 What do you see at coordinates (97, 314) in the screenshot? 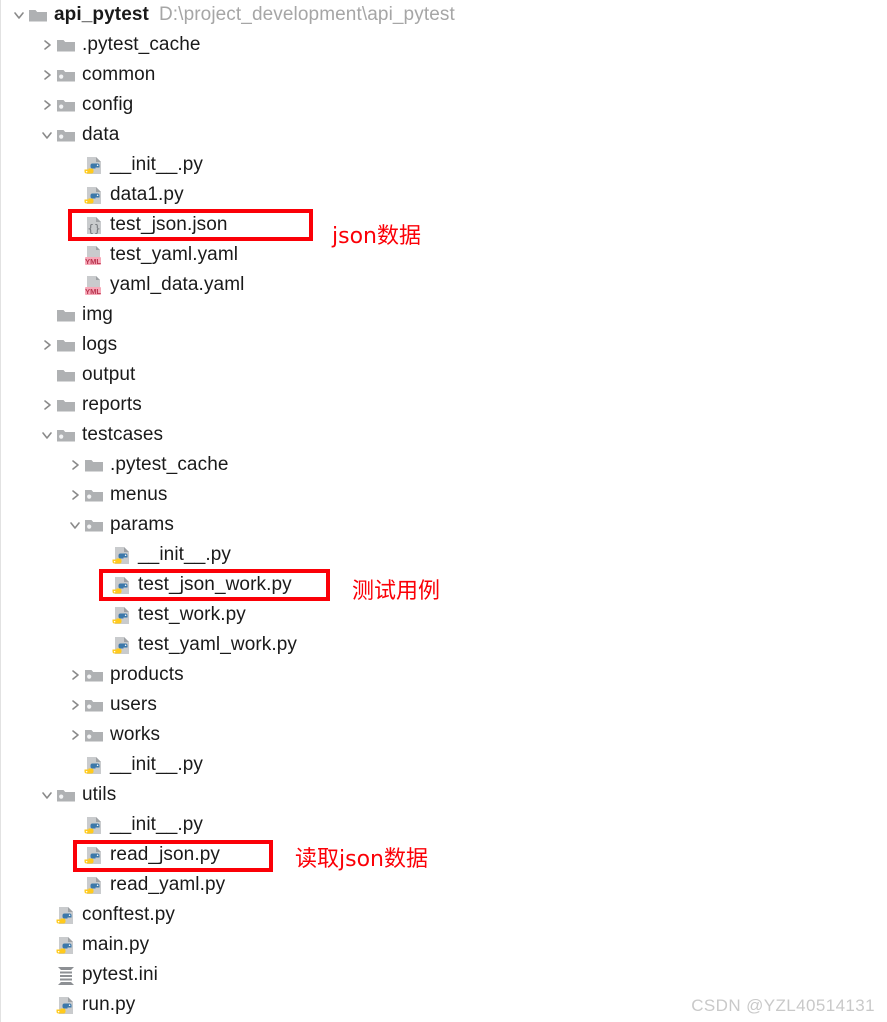
I see `tree-row-label: img` at bounding box center [97, 314].